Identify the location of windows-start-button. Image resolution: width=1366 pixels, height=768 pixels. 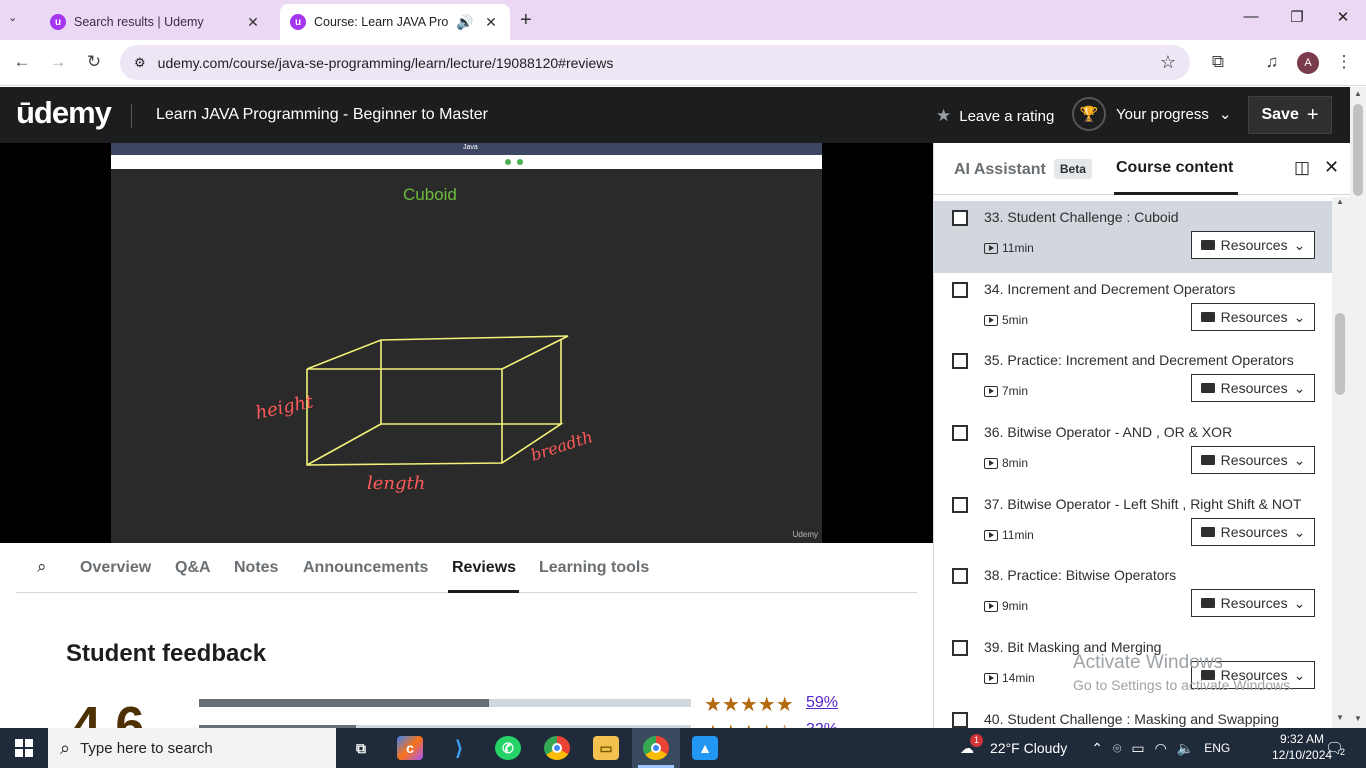
(24, 748).